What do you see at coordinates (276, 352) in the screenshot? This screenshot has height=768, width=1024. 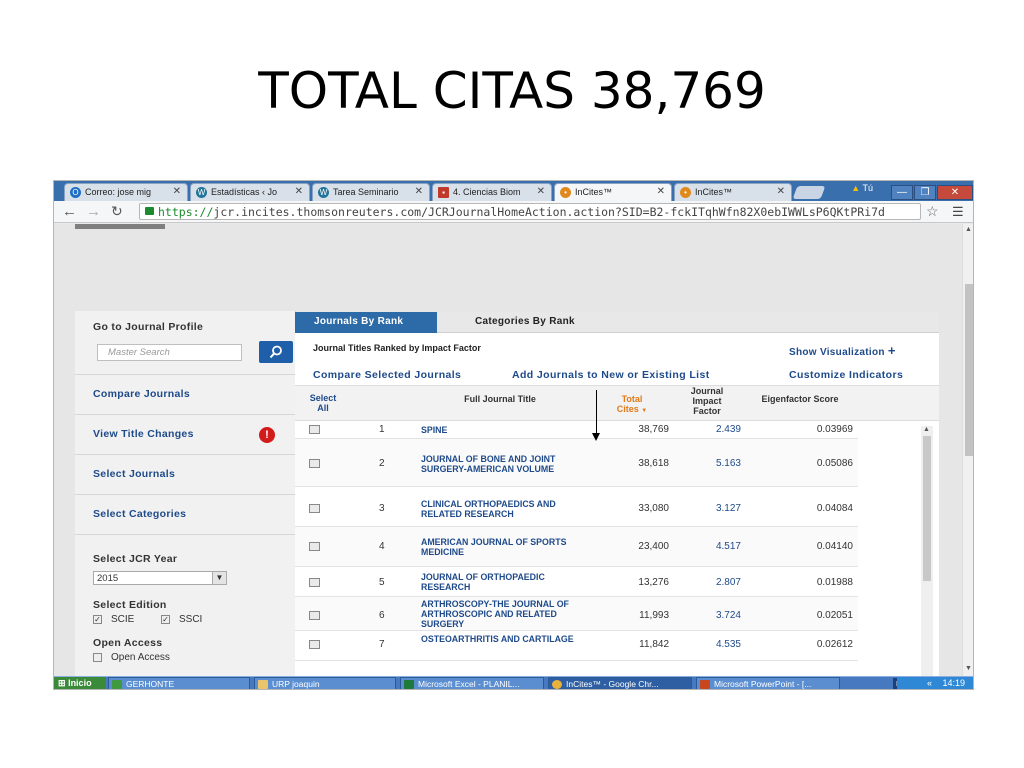 I see `search-button` at bounding box center [276, 352].